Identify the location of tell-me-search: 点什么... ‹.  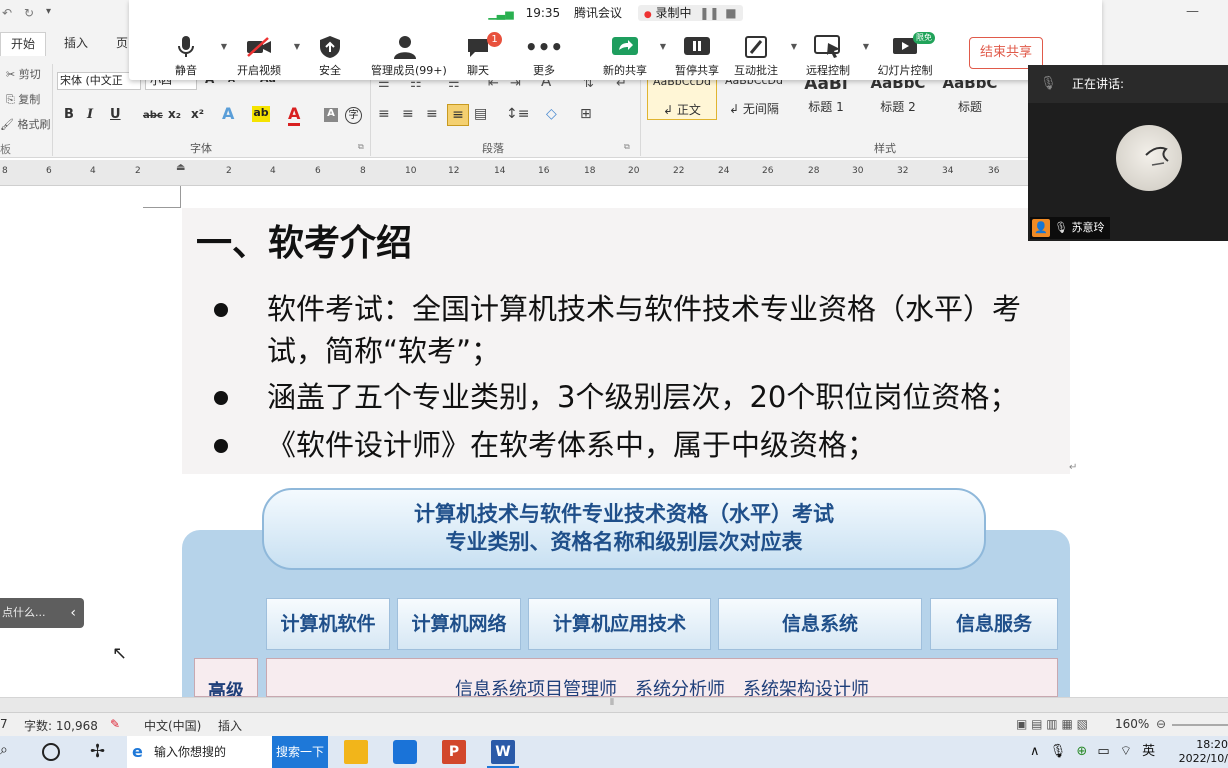
(42, 613).